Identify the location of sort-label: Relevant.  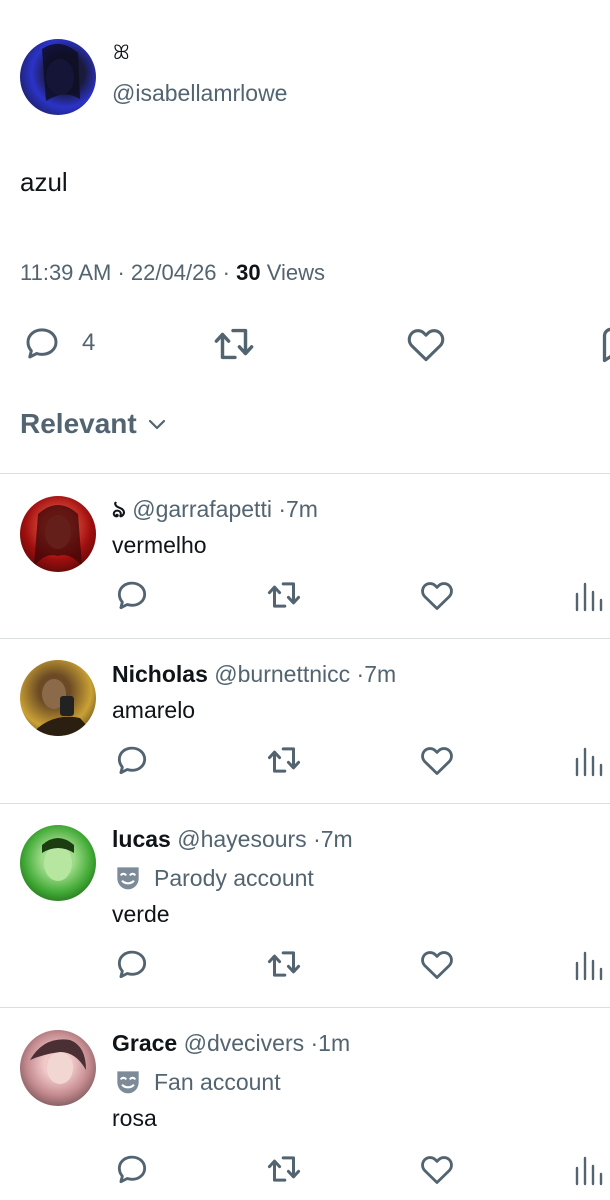
(78, 423).